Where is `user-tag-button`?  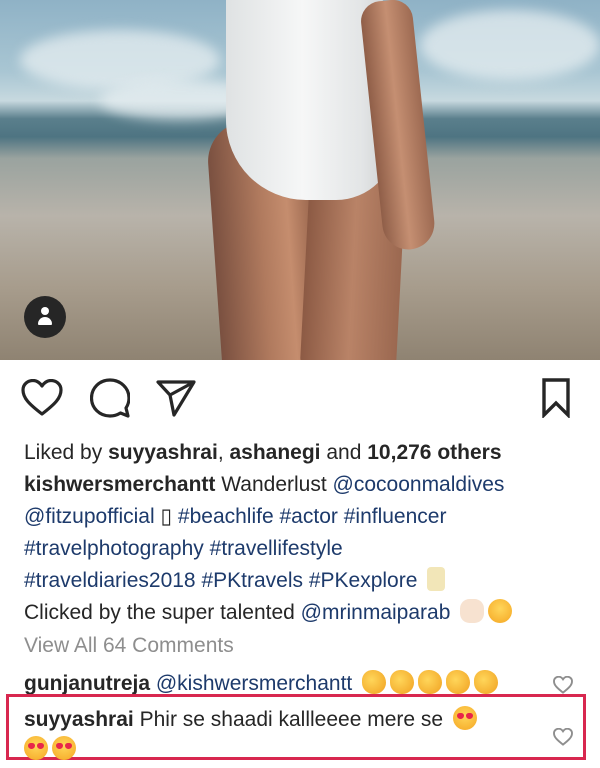
user-tag-button is located at coordinates (45, 317).